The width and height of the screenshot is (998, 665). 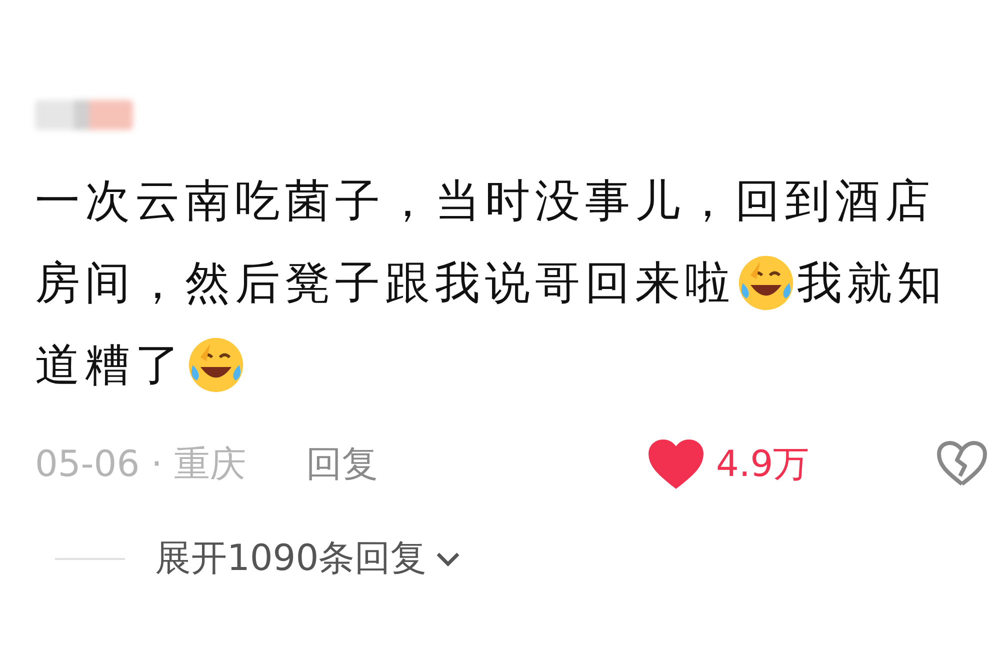 What do you see at coordinates (872, 283) in the screenshot?
I see `comment-text: 我就知` at bounding box center [872, 283].